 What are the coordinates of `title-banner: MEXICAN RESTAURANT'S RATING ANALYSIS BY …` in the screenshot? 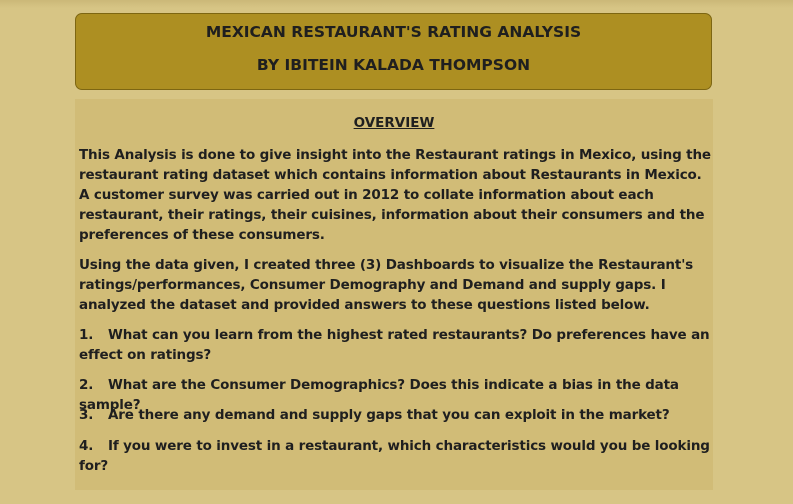 It's located at (393, 51).